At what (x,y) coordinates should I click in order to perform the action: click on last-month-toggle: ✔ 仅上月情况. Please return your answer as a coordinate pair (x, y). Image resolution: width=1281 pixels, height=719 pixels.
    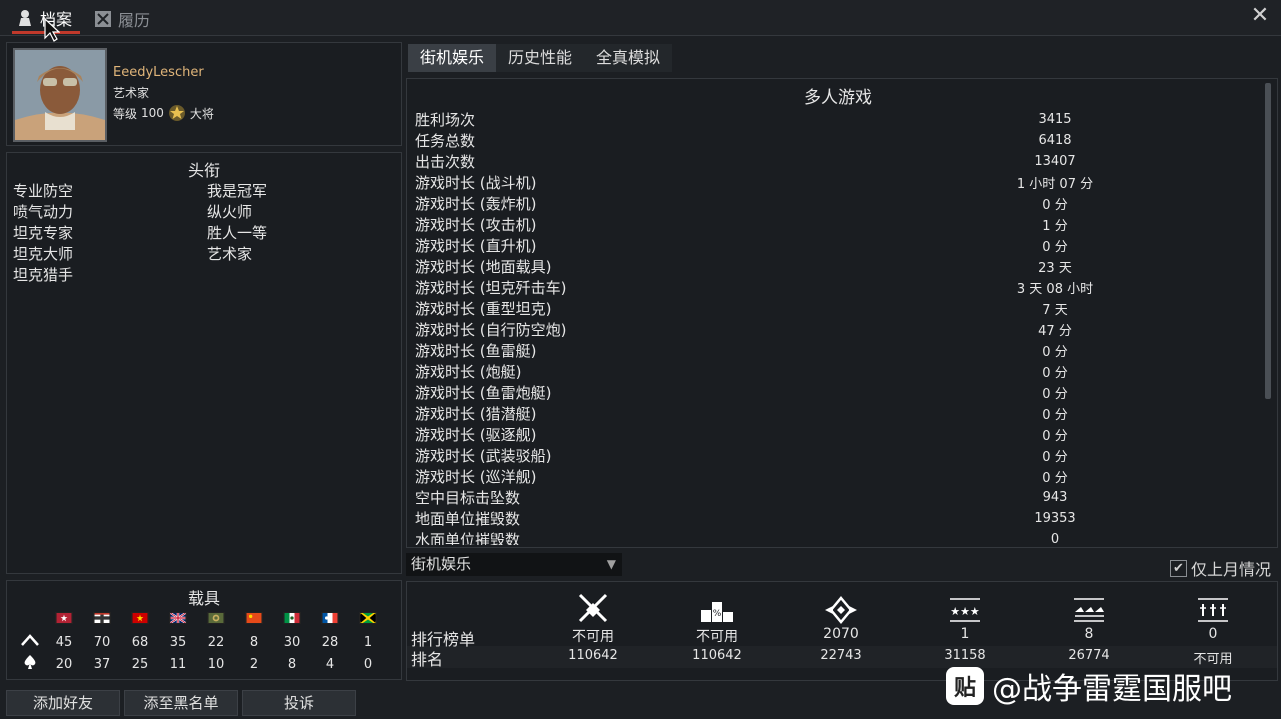
    Looking at the image, I should click on (1220, 568).